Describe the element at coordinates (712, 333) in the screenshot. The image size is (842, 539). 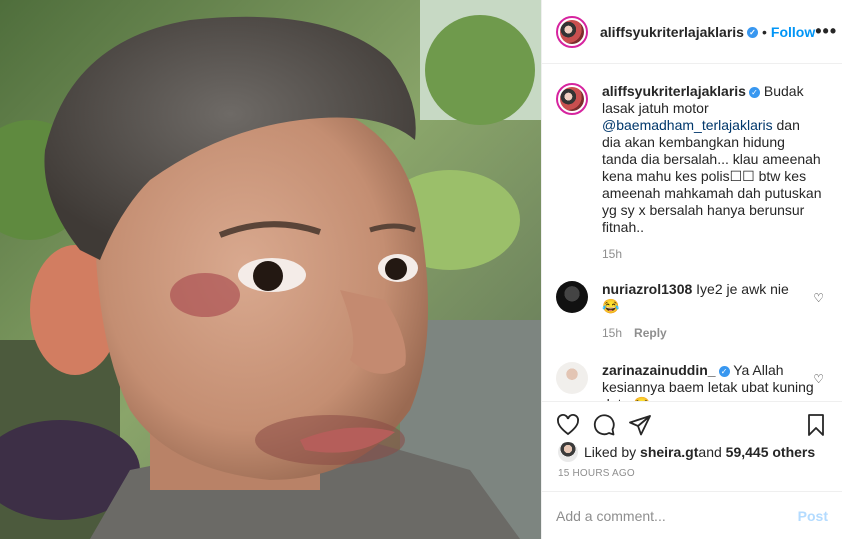
I see `comment-meta: 15h Reply` at that location.